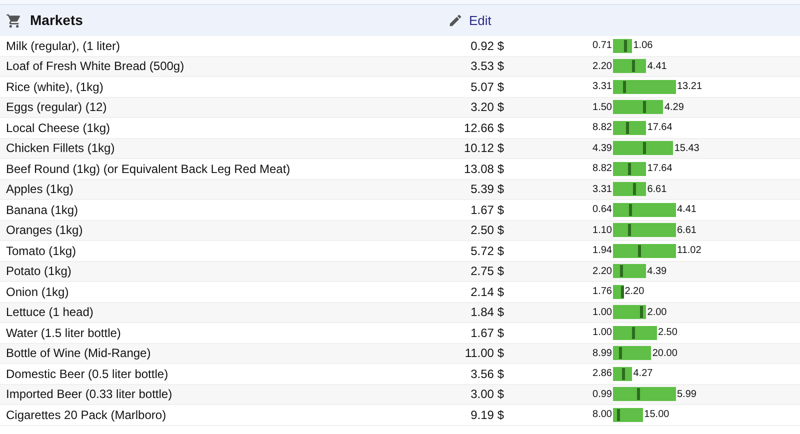 The height and width of the screenshot is (434, 800). What do you see at coordinates (487, 87) in the screenshot?
I see `item-price: 5.07 $` at bounding box center [487, 87].